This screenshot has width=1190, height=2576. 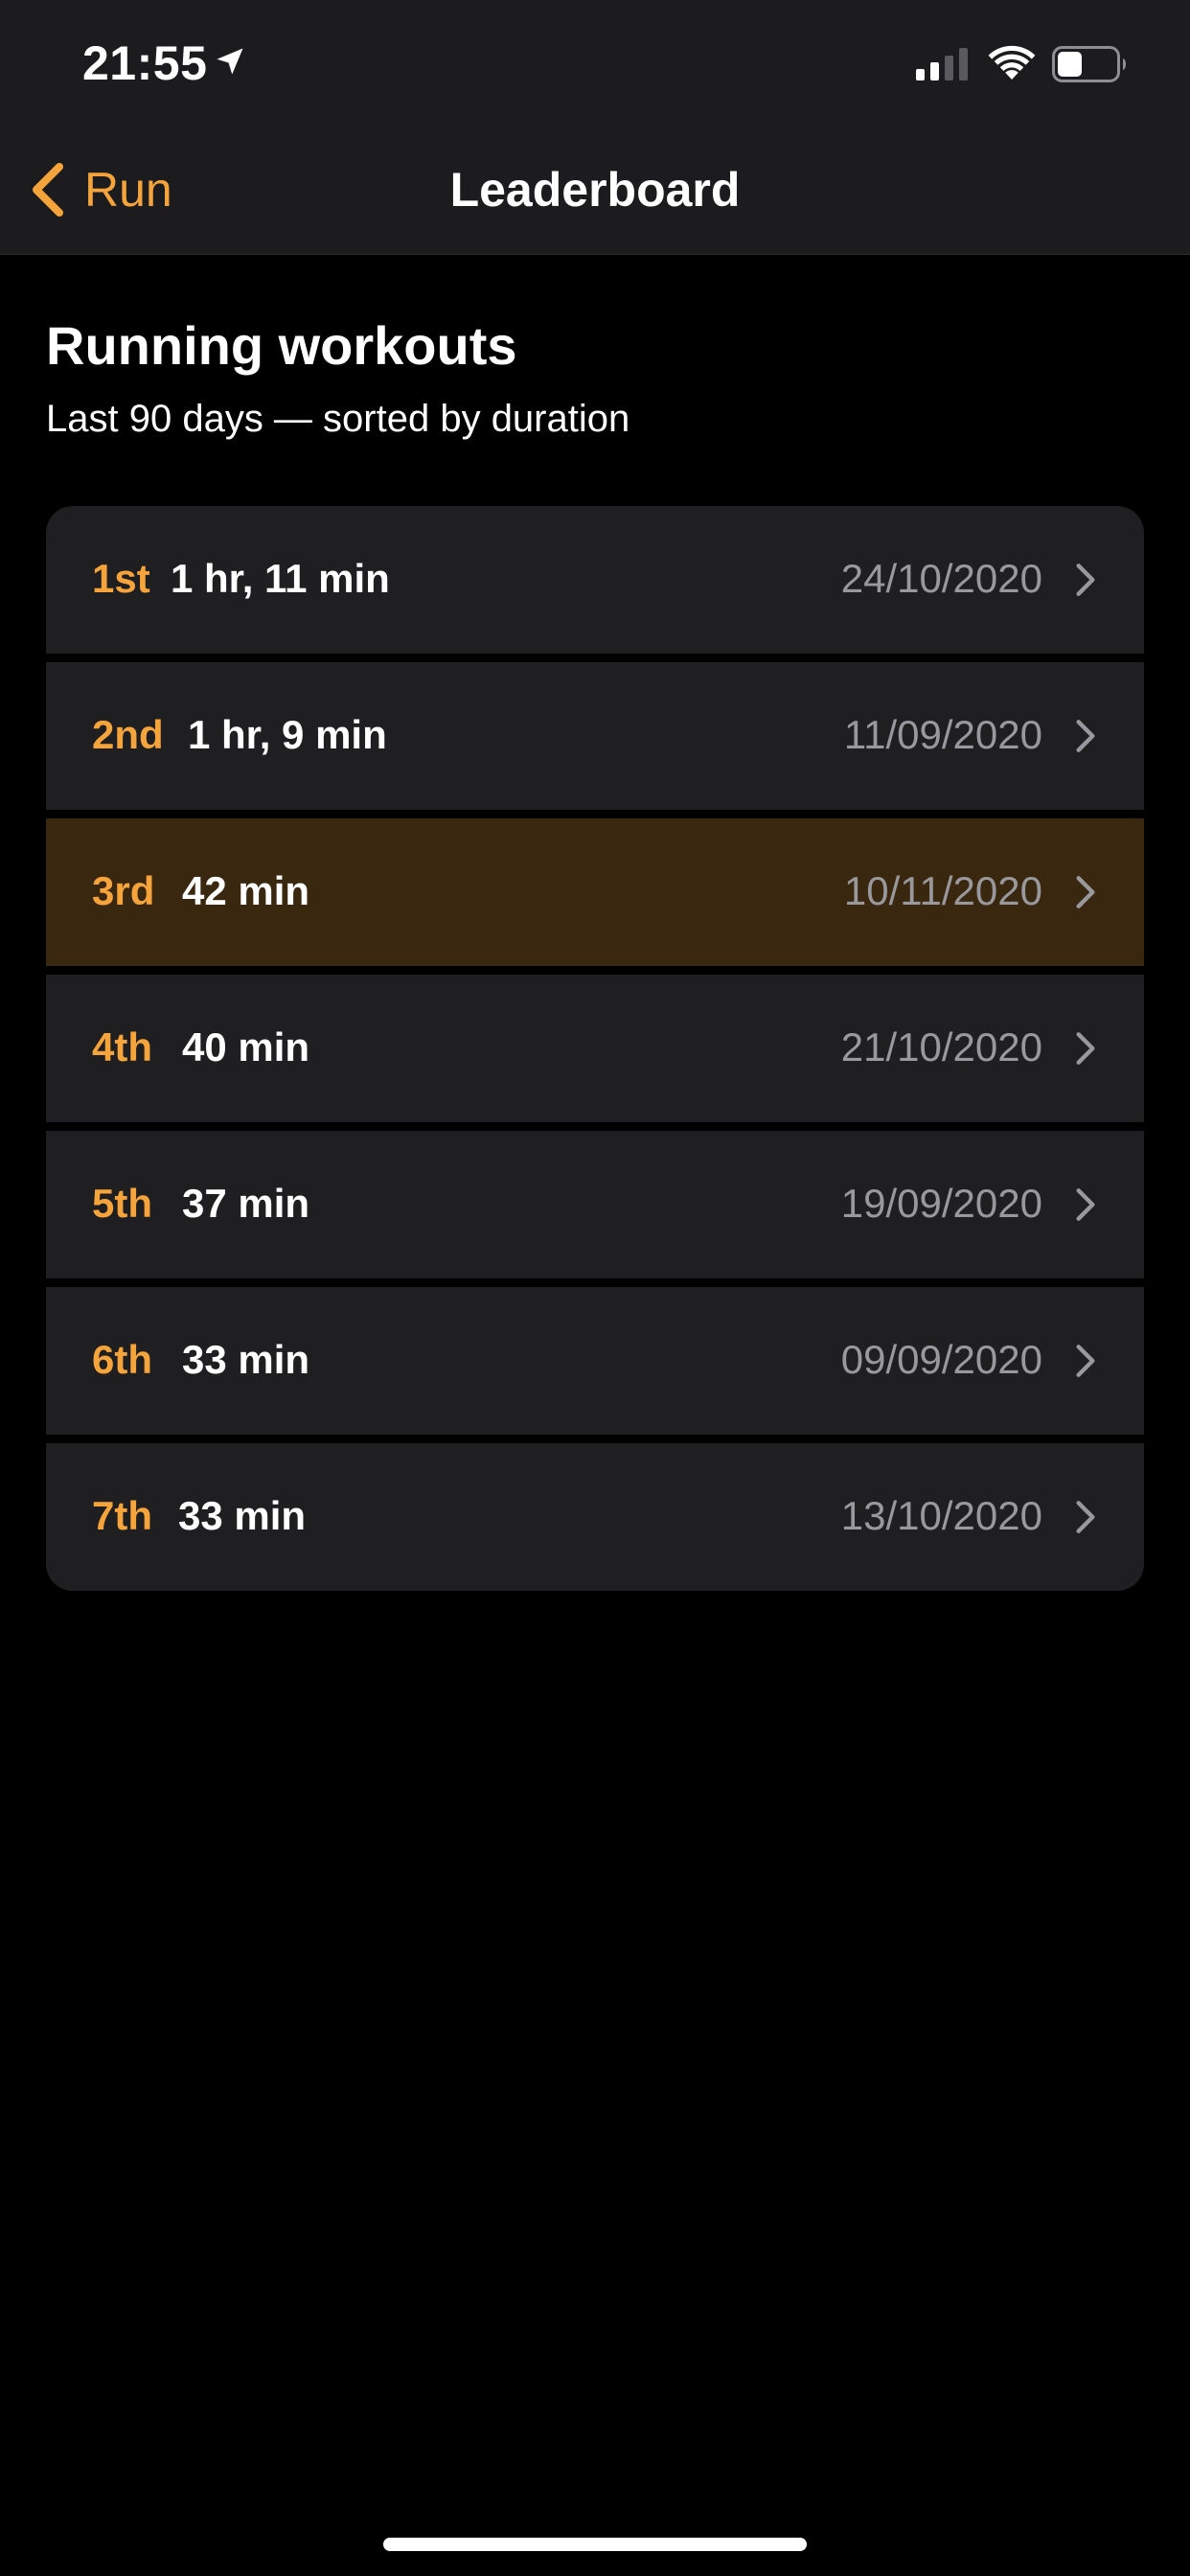 What do you see at coordinates (942, 64) in the screenshot?
I see `cellular-signal-icon` at bounding box center [942, 64].